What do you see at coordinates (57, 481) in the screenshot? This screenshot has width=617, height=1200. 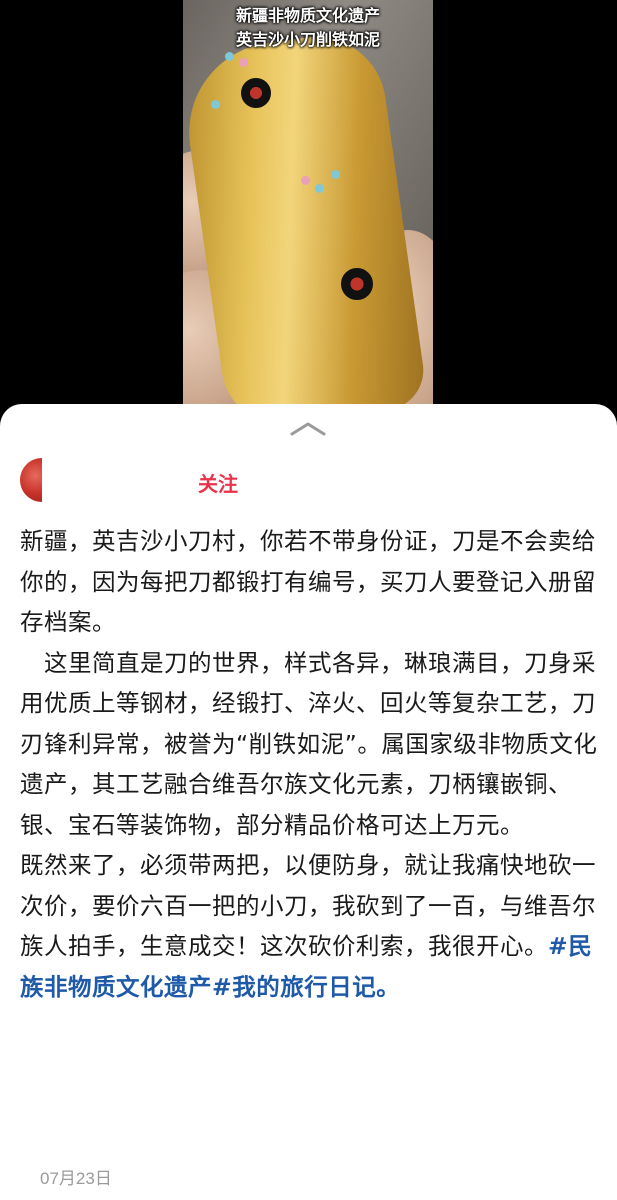 I see `avatar-mask` at bounding box center [57, 481].